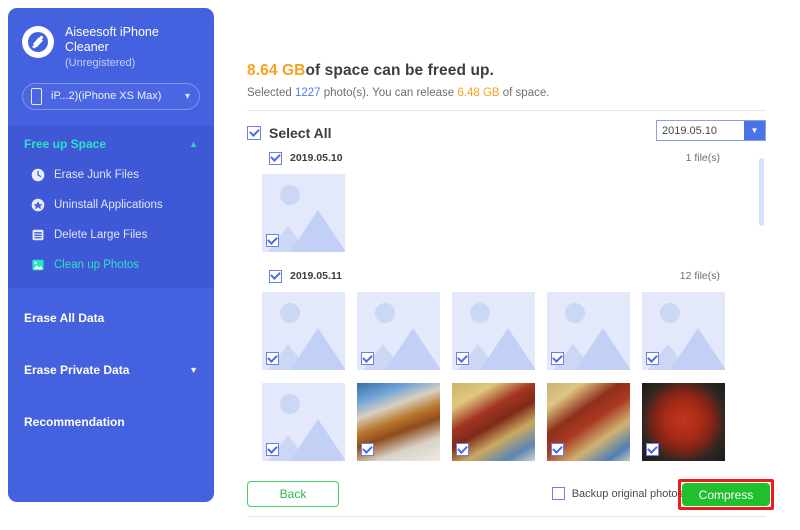 This screenshot has height=530, width=800. Describe the element at coordinates (193, 143) in the screenshot. I see `chevron-up-icon: ▲` at that location.